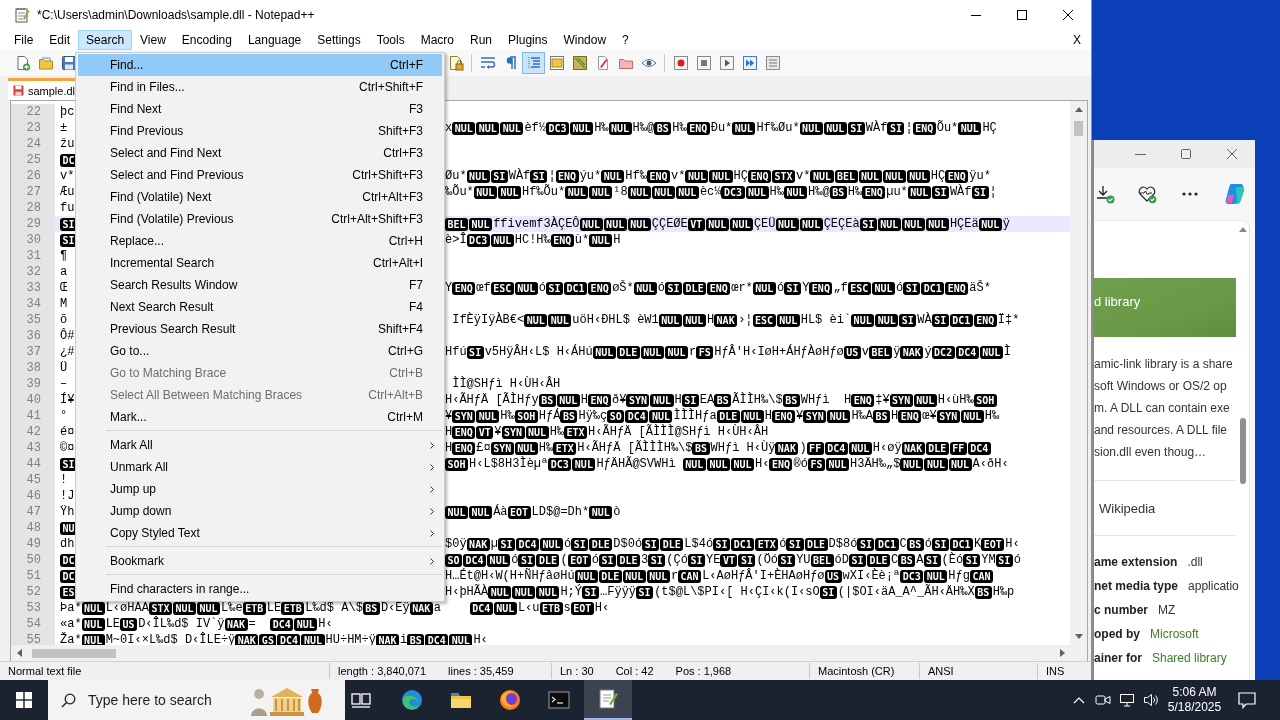  What do you see at coordinates (274, 40) in the screenshot?
I see `menu-bar-item: Language` at bounding box center [274, 40].